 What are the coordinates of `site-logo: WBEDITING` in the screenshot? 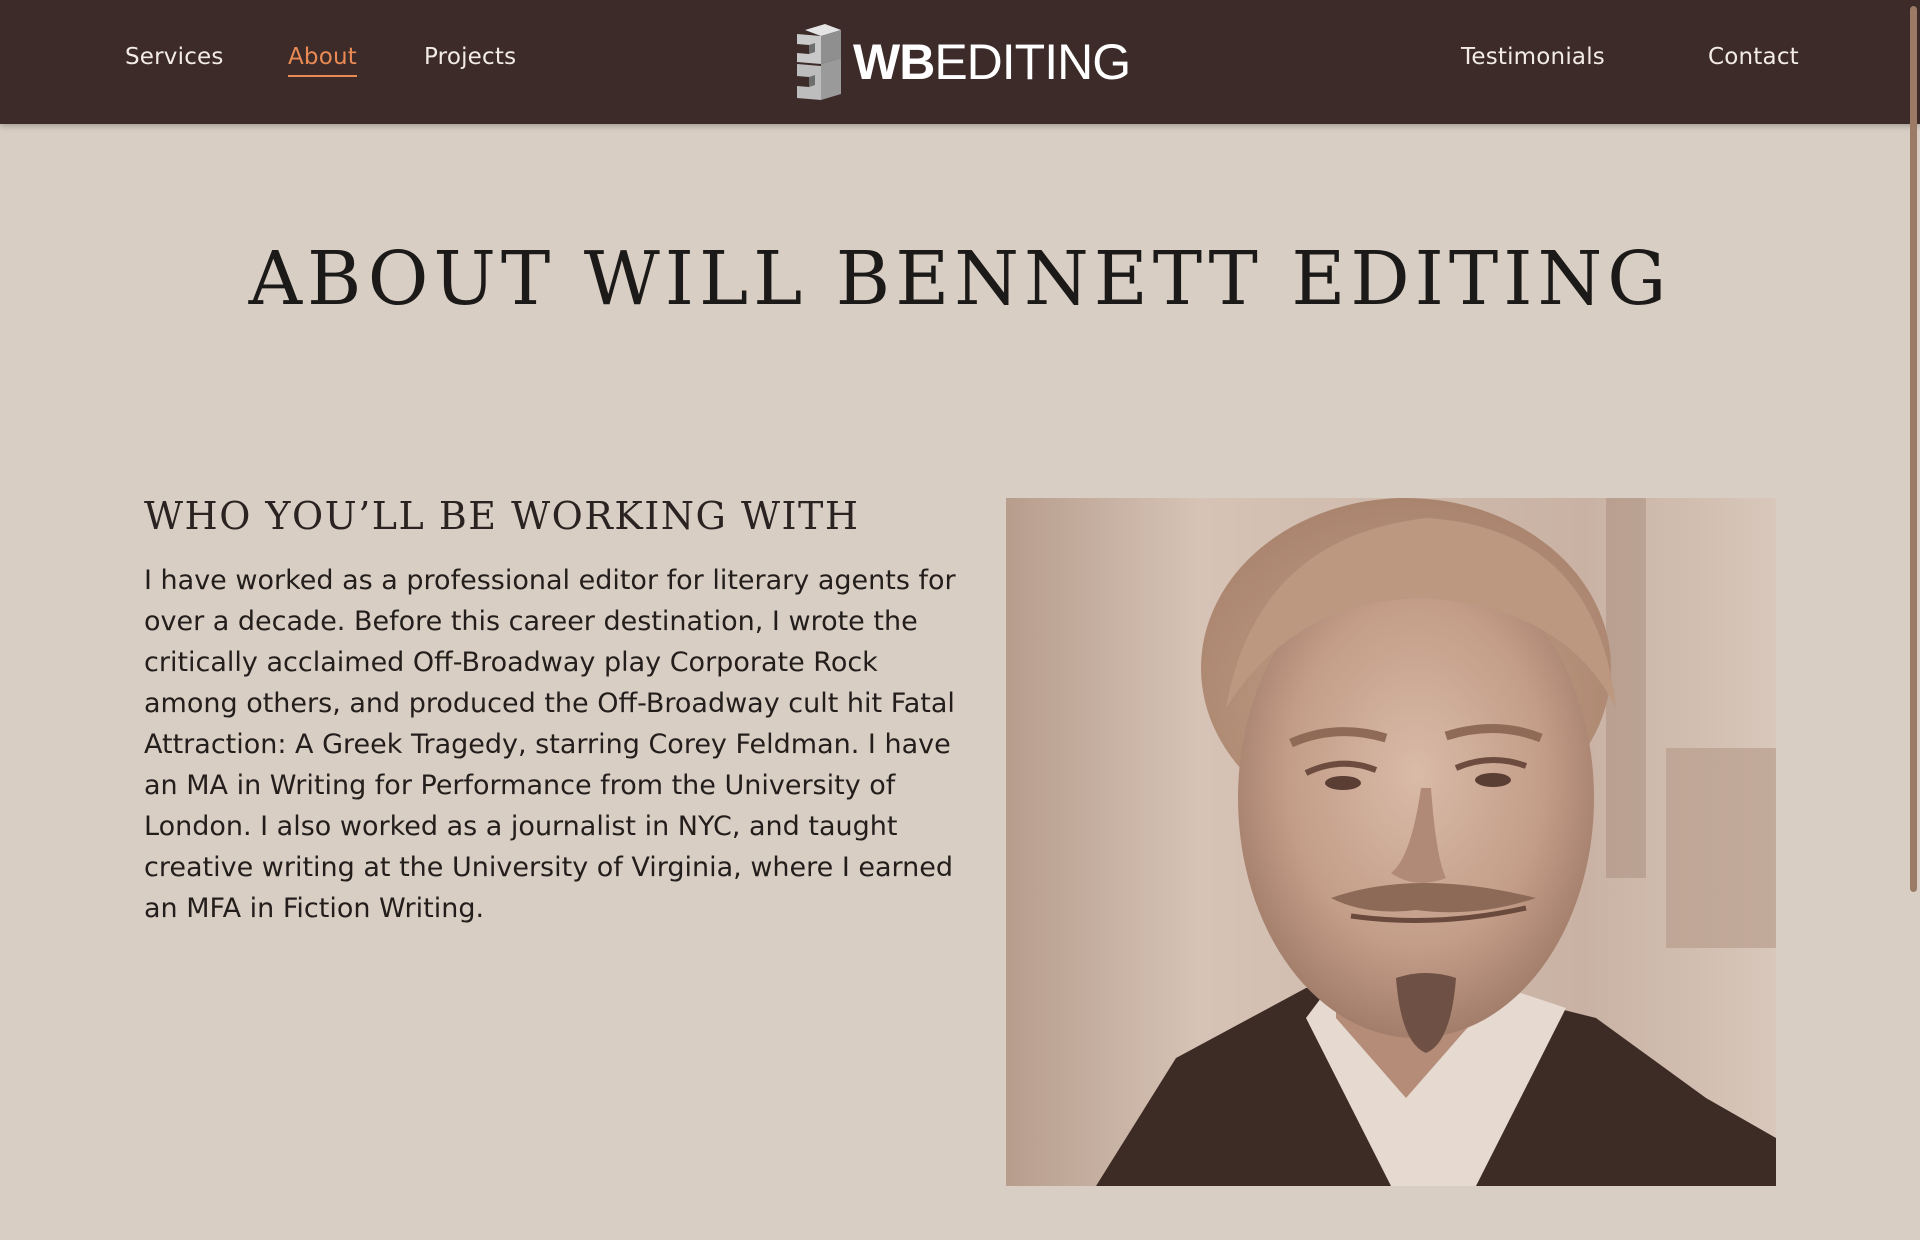 It's located at (963, 62).